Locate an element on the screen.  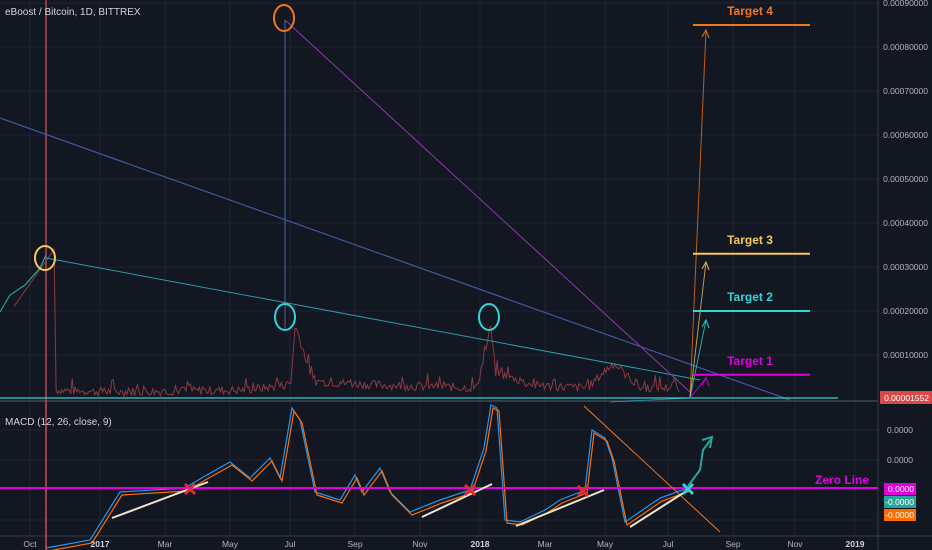
price-tick: 0.00080000 is located at coordinates (905, 47).